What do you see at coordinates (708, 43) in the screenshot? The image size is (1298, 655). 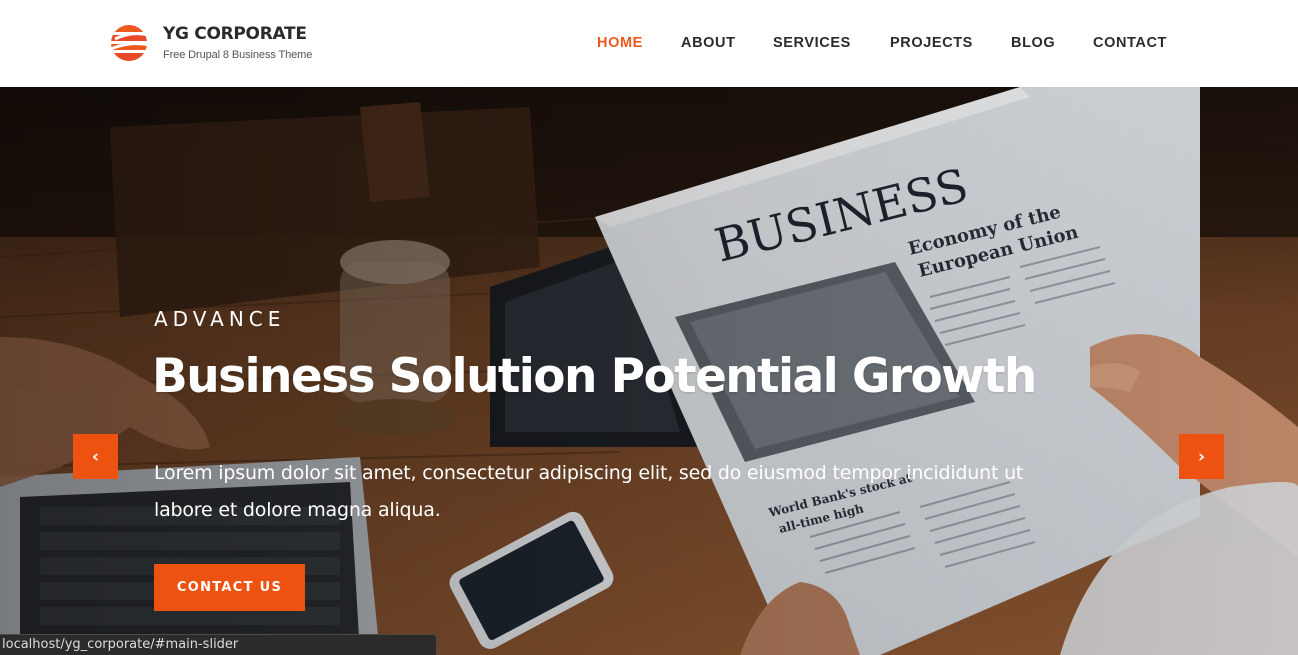 I see `nav-item-about: ABOUT` at bounding box center [708, 43].